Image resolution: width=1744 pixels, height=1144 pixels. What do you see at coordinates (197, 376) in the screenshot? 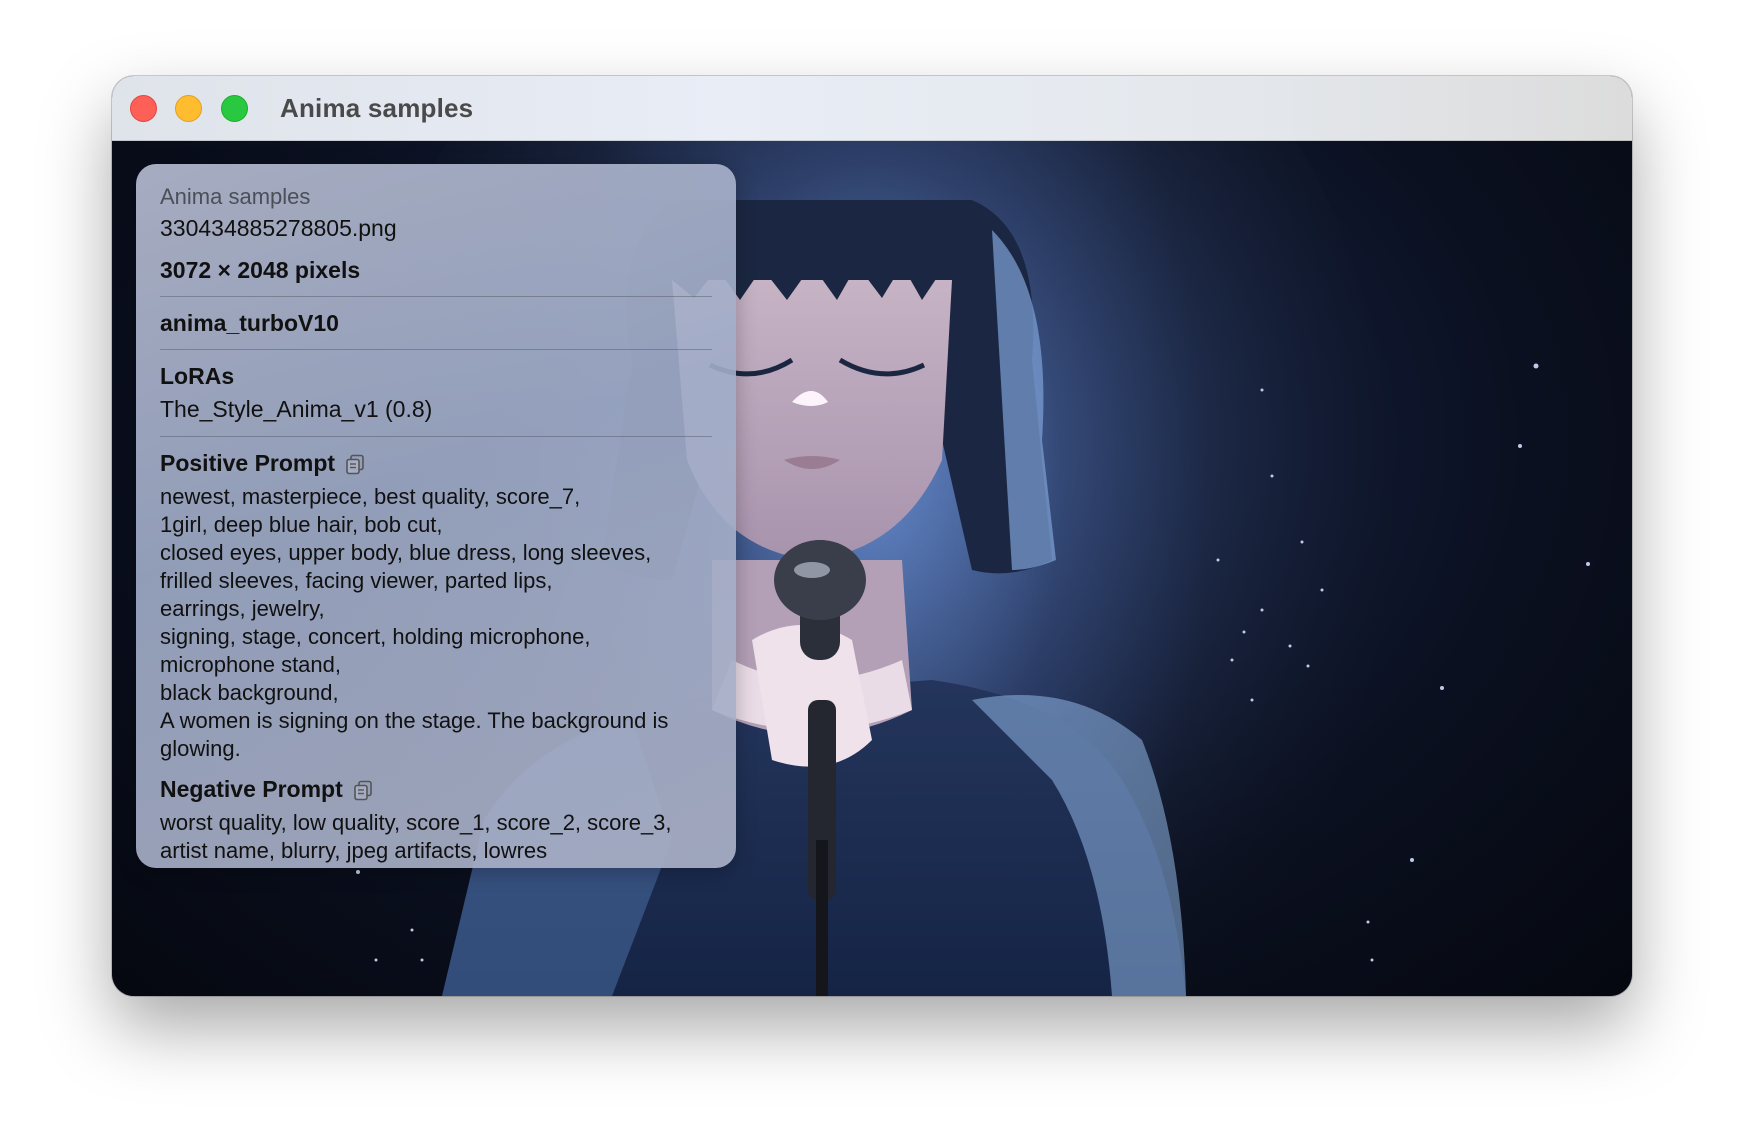
I see `loras-heading-label: LoRAs` at bounding box center [197, 376].